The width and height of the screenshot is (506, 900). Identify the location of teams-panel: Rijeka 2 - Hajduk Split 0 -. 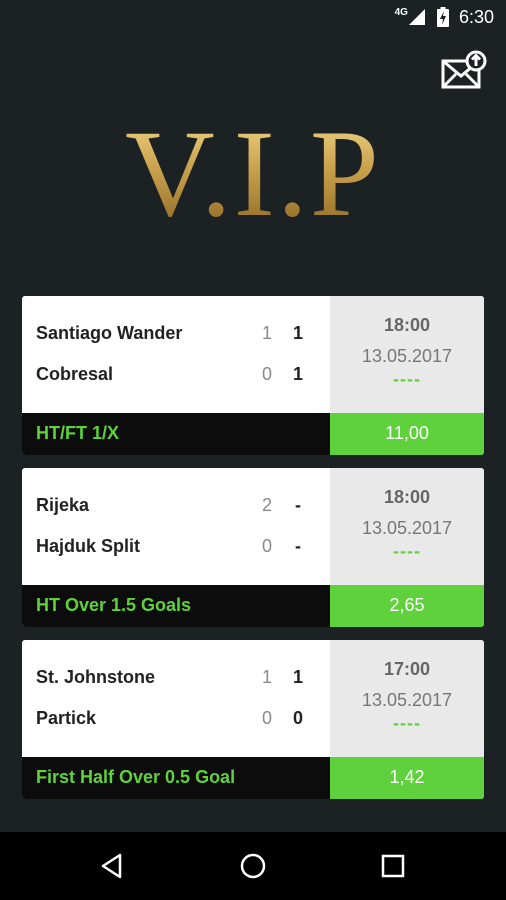
(176, 526).